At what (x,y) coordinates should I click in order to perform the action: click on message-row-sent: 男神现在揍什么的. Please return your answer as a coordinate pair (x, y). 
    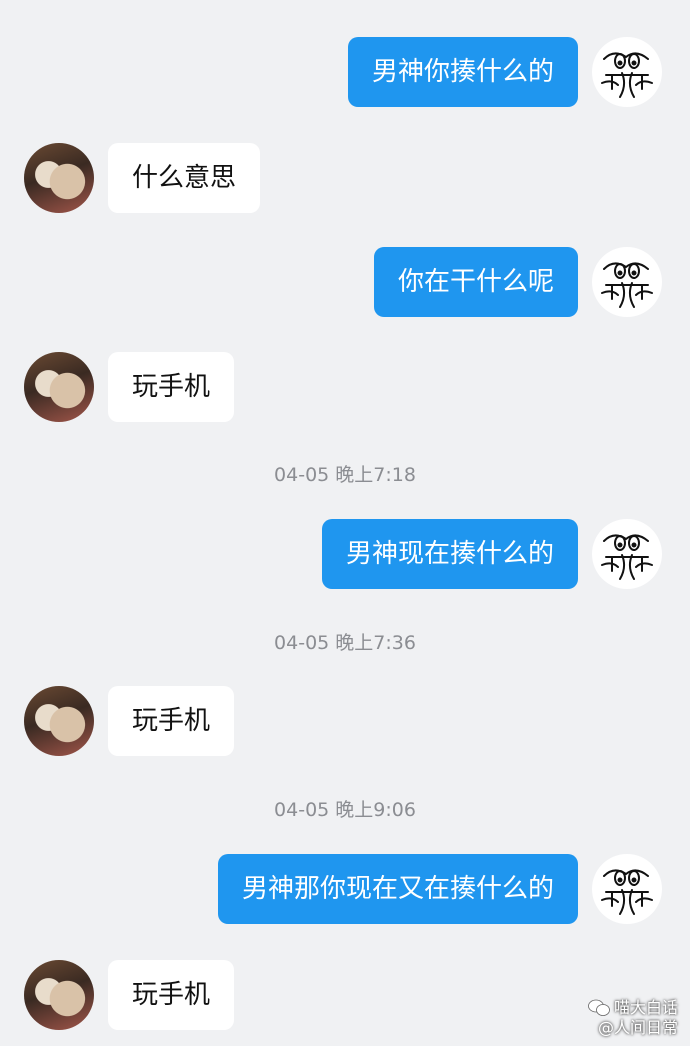
    Looking at the image, I should click on (345, 554).